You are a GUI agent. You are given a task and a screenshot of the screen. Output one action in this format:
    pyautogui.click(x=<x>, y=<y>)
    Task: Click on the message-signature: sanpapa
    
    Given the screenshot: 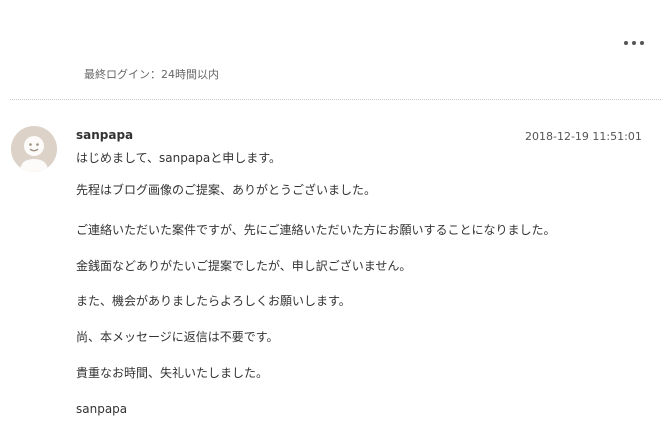 What is the action you would take?
    pyautogui.click(x=102, y=409)
    